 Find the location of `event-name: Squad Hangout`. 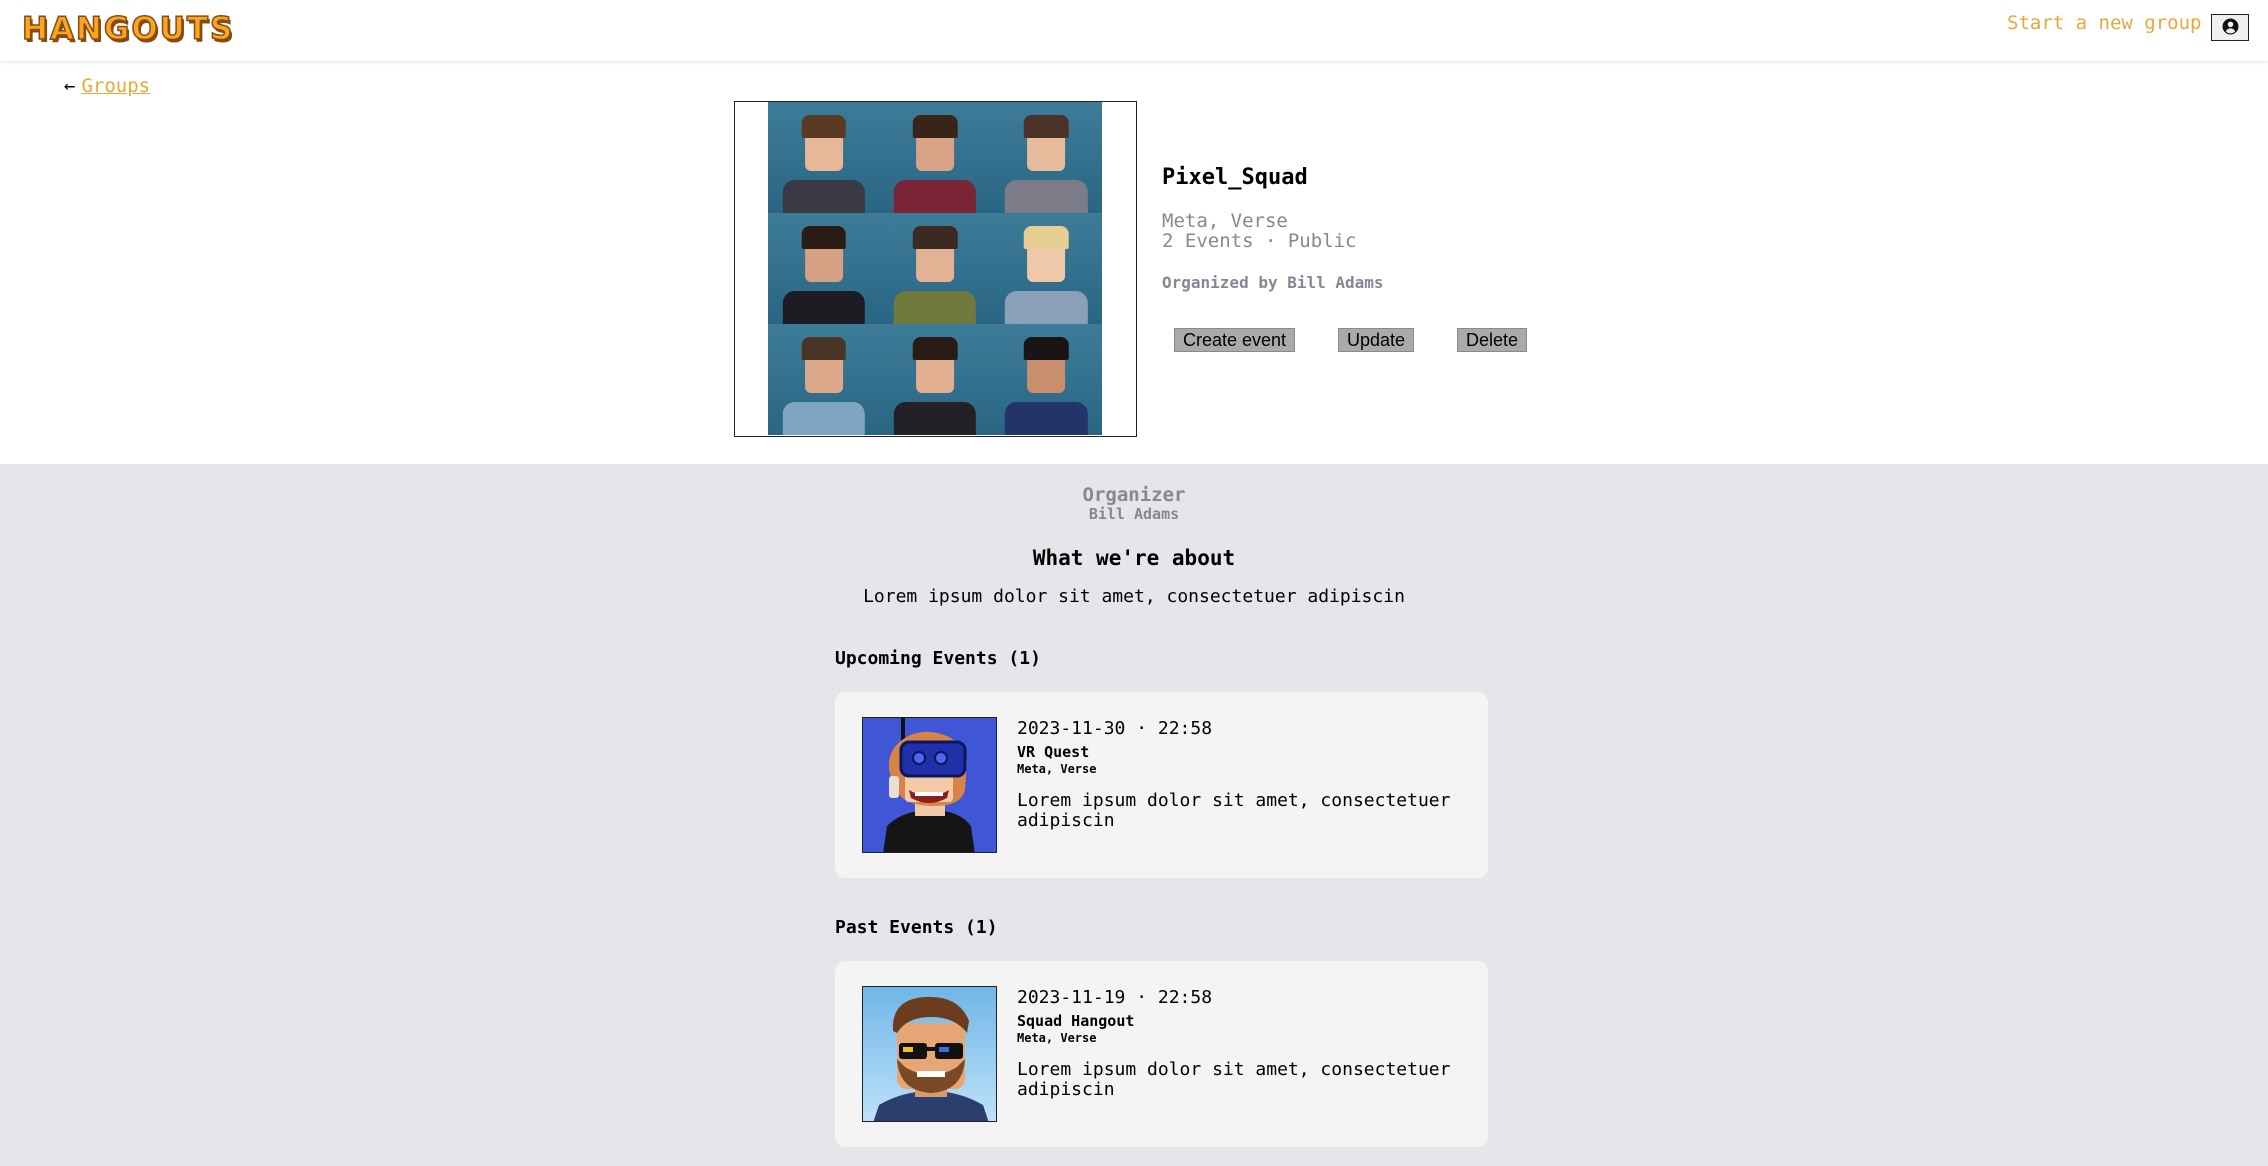

event-name: Squad Hangout is located at coordinates (1075, 1021).